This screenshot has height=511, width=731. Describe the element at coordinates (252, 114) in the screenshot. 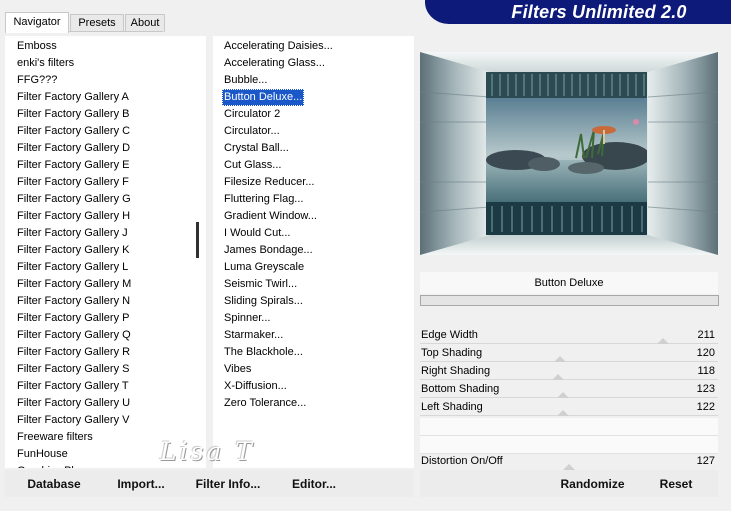

I see `filter-item: Circulator 2` at that location.